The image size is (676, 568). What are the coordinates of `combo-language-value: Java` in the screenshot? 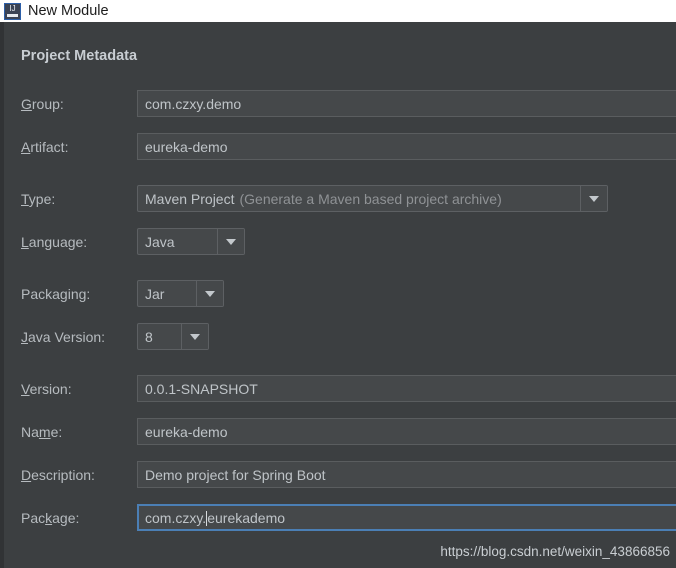 It's located at (160, 241).